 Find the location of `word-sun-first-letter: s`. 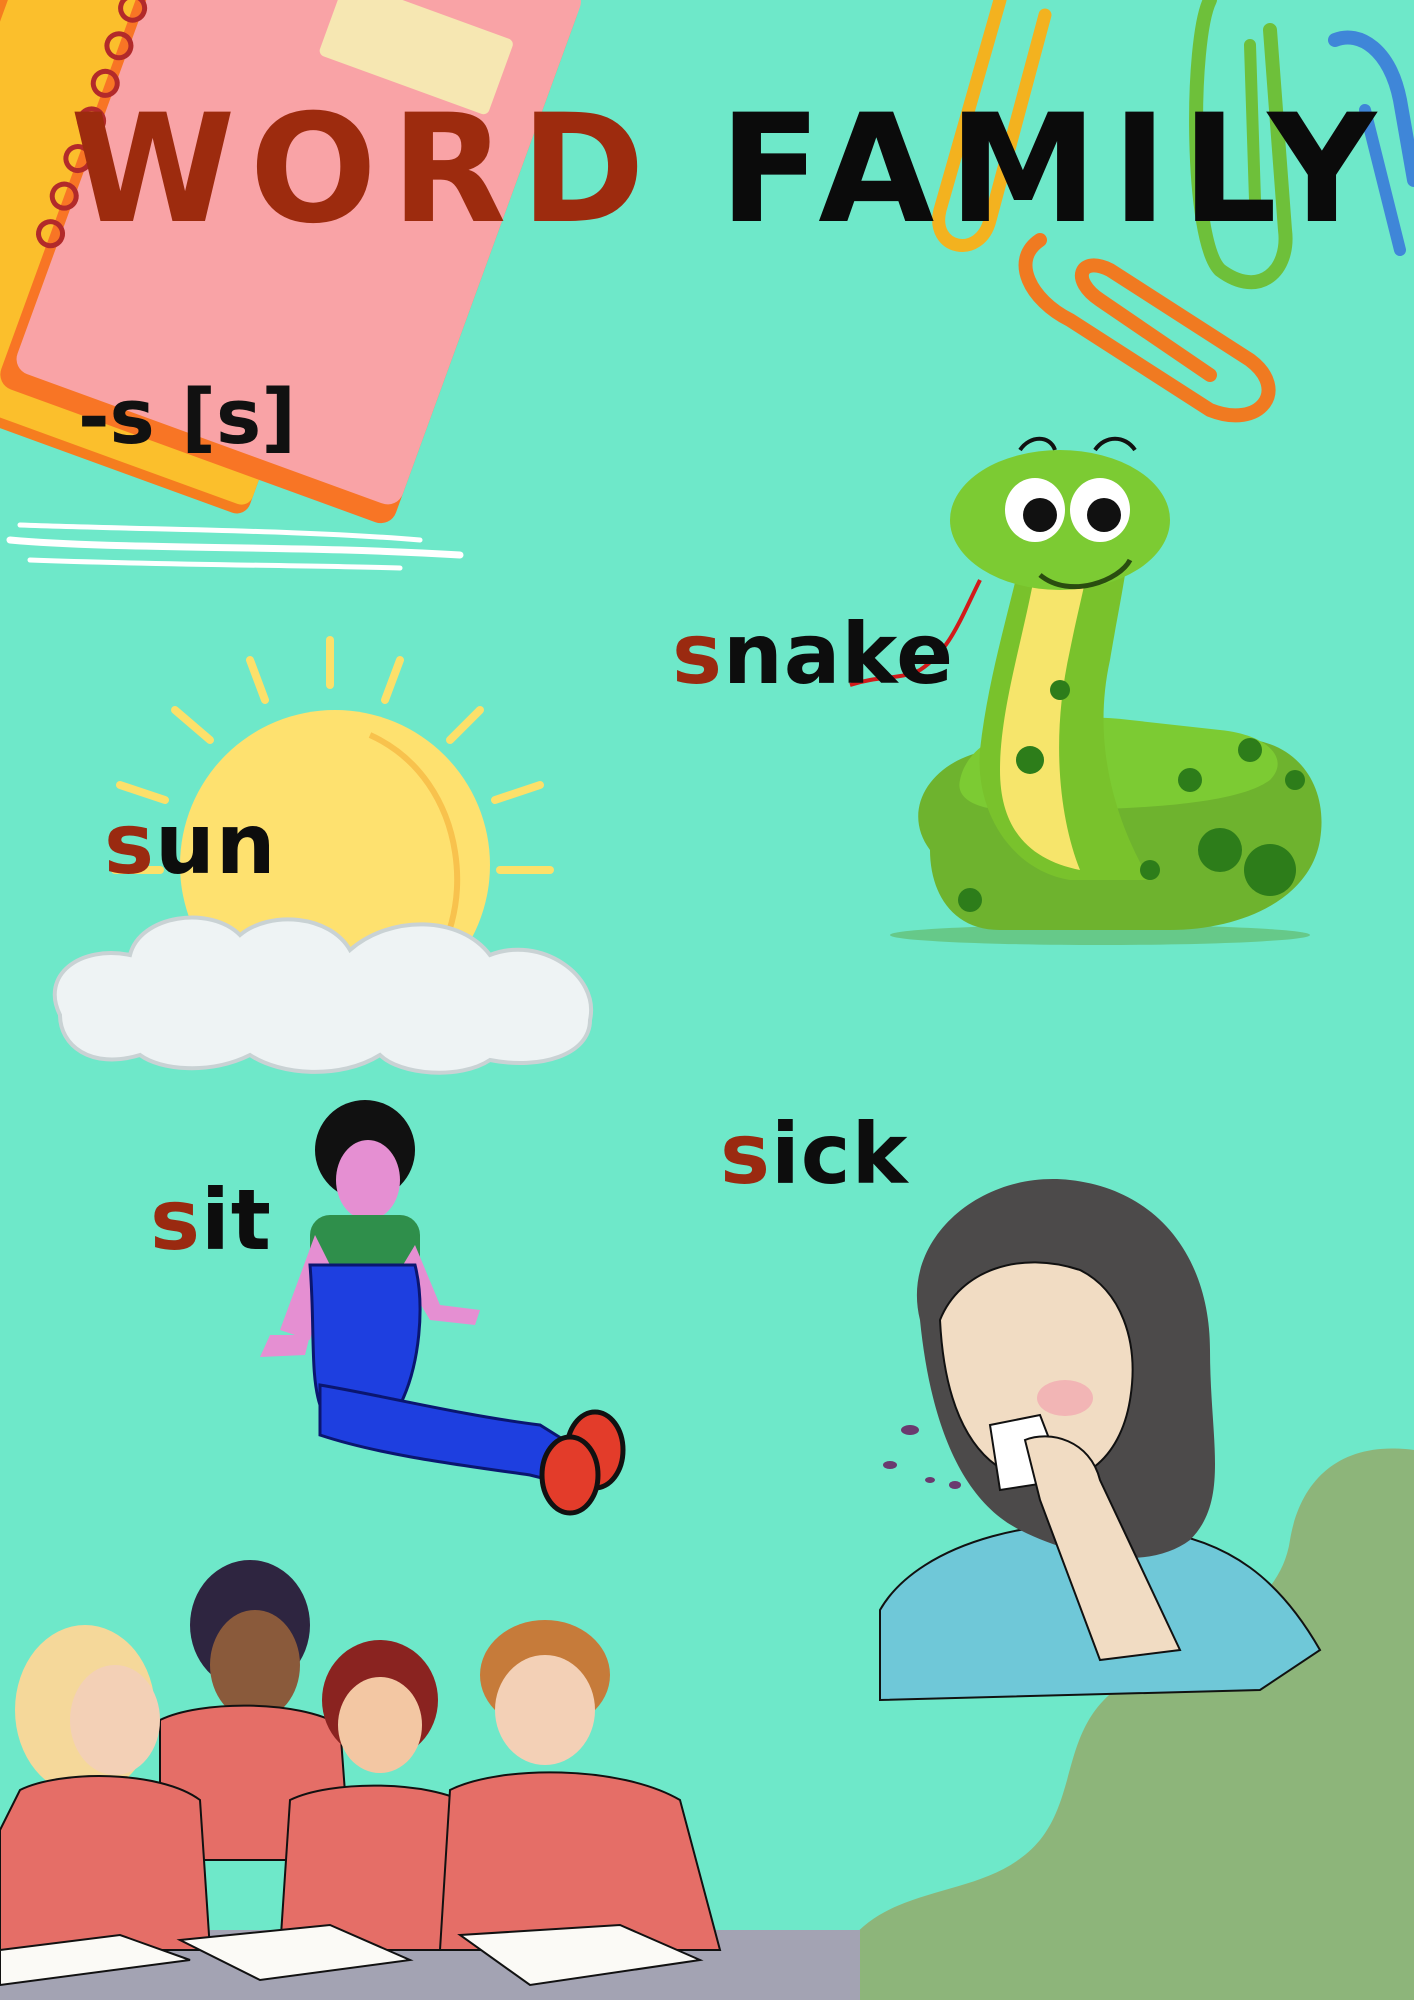

word-sun-first-letter: s is located at coordinates (129, 844).